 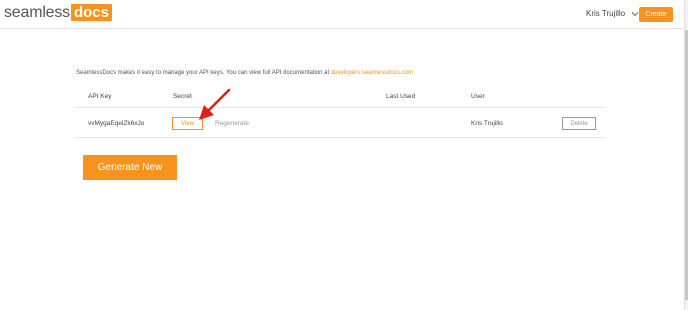 I want to click on header-divider, so click(x=340, y=107).